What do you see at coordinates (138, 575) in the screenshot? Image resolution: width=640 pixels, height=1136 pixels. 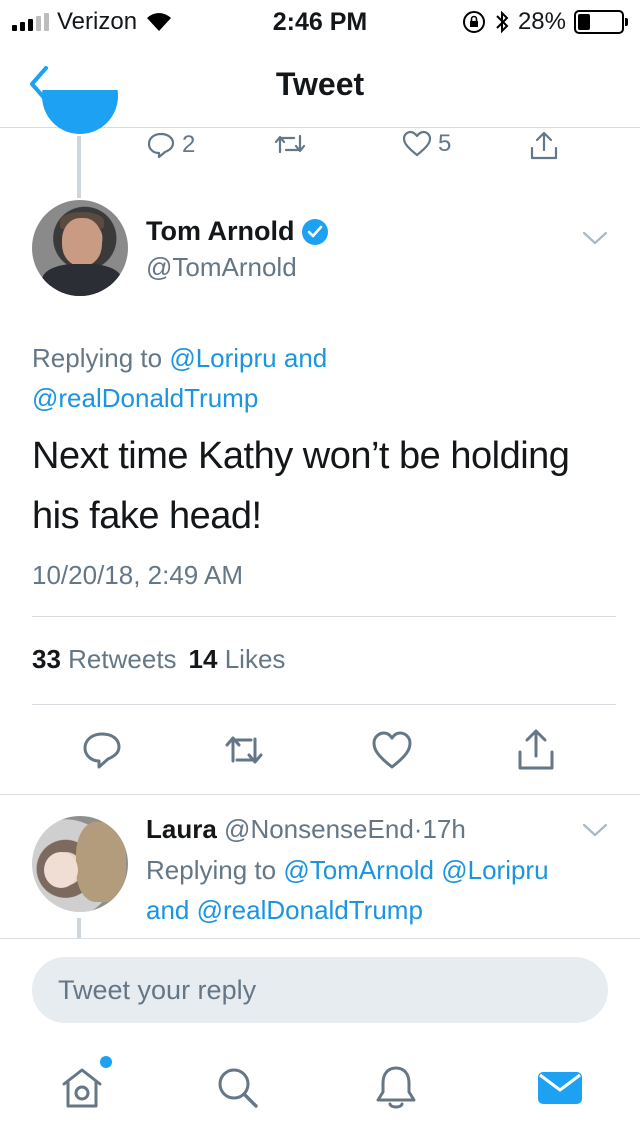 I see `tweet-timestamp: 10/20/18, 2:49 AM` at bounding box center [138, 575].